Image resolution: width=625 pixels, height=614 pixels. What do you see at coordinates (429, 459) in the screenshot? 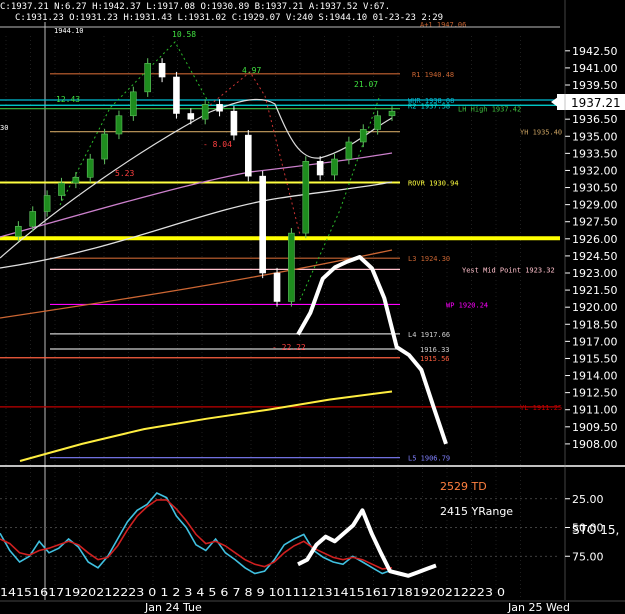
I see `level-label: L5 1906.79` at bounding box center [429, 459].